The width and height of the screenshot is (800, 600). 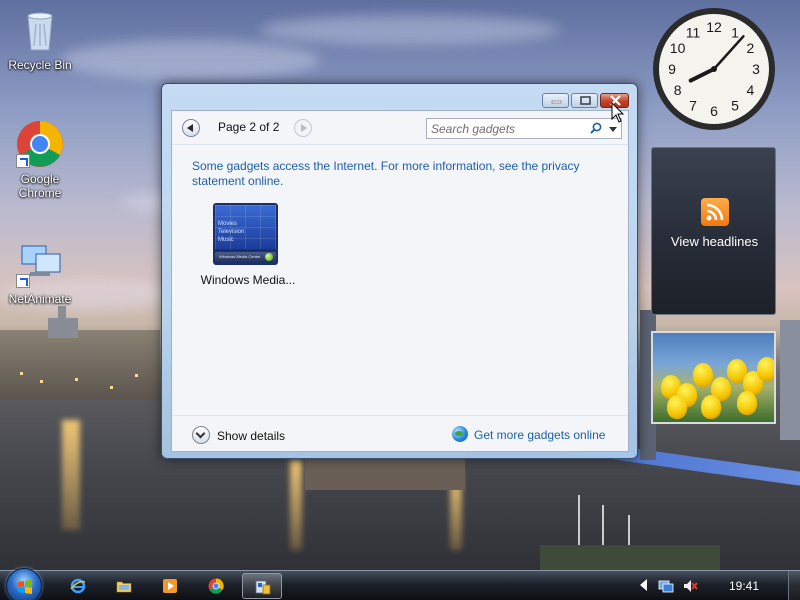 I want to click on clock-numeral: 7, so click(x=693, y=105).